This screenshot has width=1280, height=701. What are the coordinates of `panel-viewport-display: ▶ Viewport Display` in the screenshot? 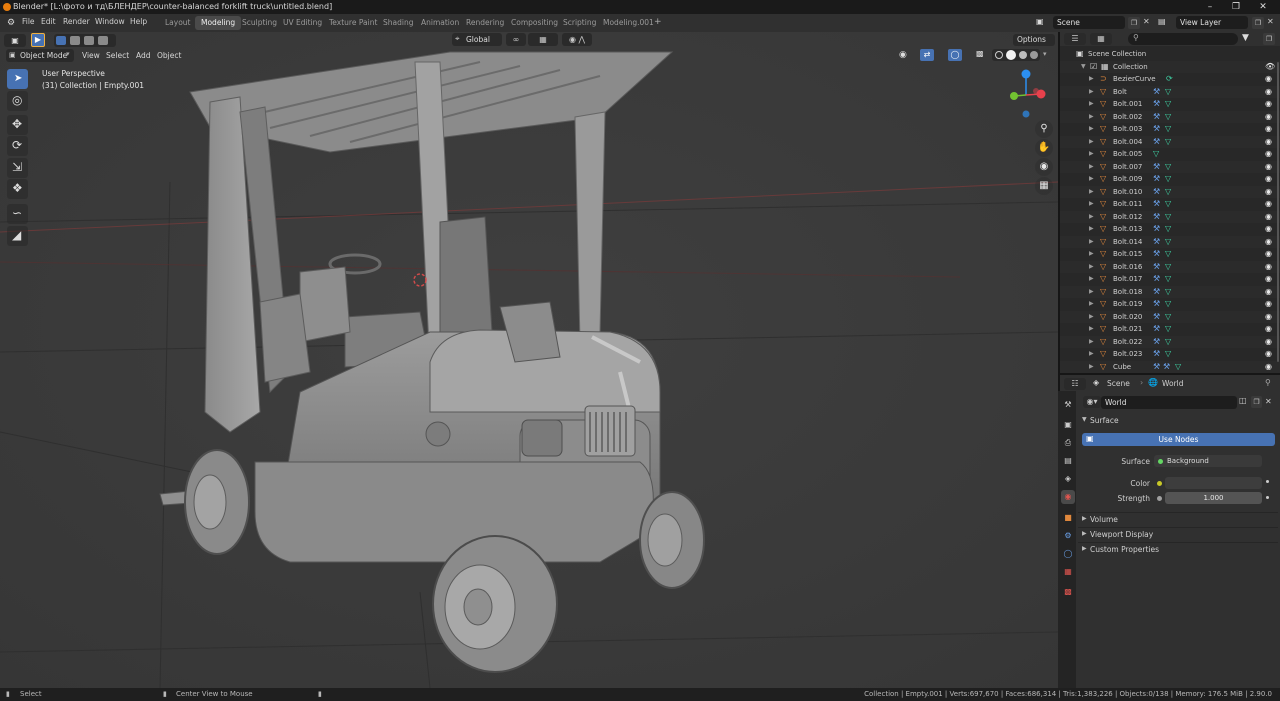 It's located at (1178, 533).